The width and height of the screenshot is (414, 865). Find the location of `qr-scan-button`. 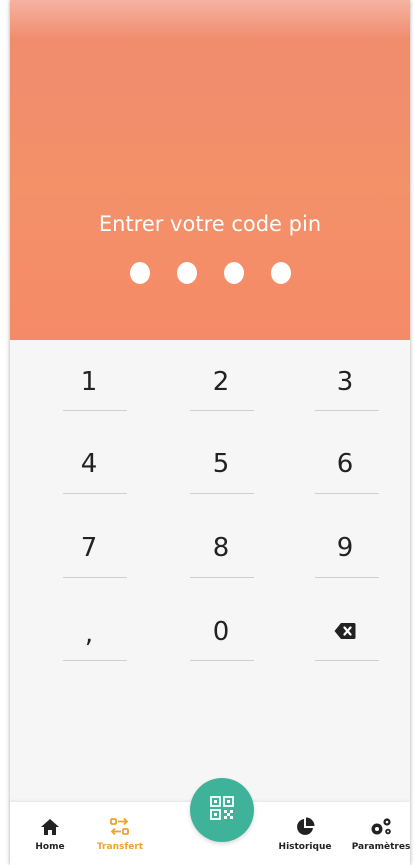

qr-scan-button is located at coordinates (222, 810).